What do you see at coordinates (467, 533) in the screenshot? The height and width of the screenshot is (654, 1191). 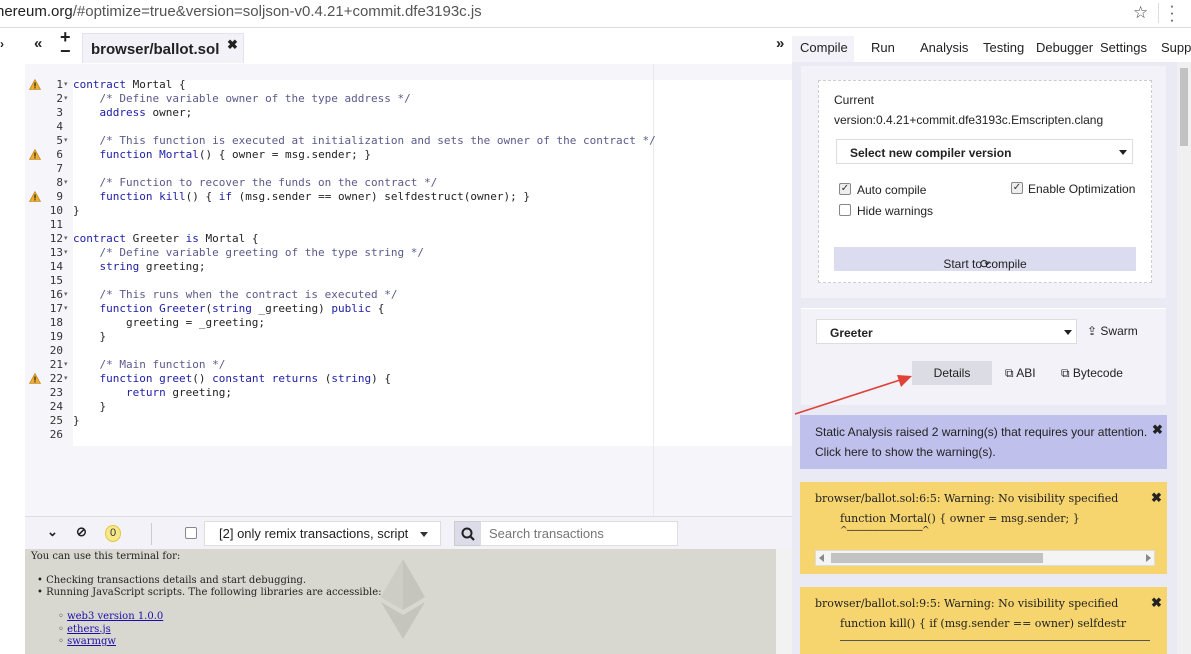 I see `search-icon` at bounding box center [467, 533].